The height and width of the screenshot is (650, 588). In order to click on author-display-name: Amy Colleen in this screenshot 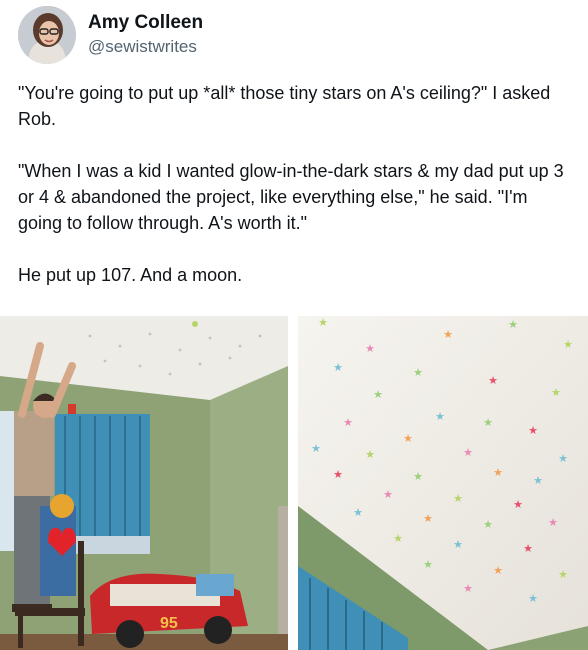, I will do `click(145, 23)`.